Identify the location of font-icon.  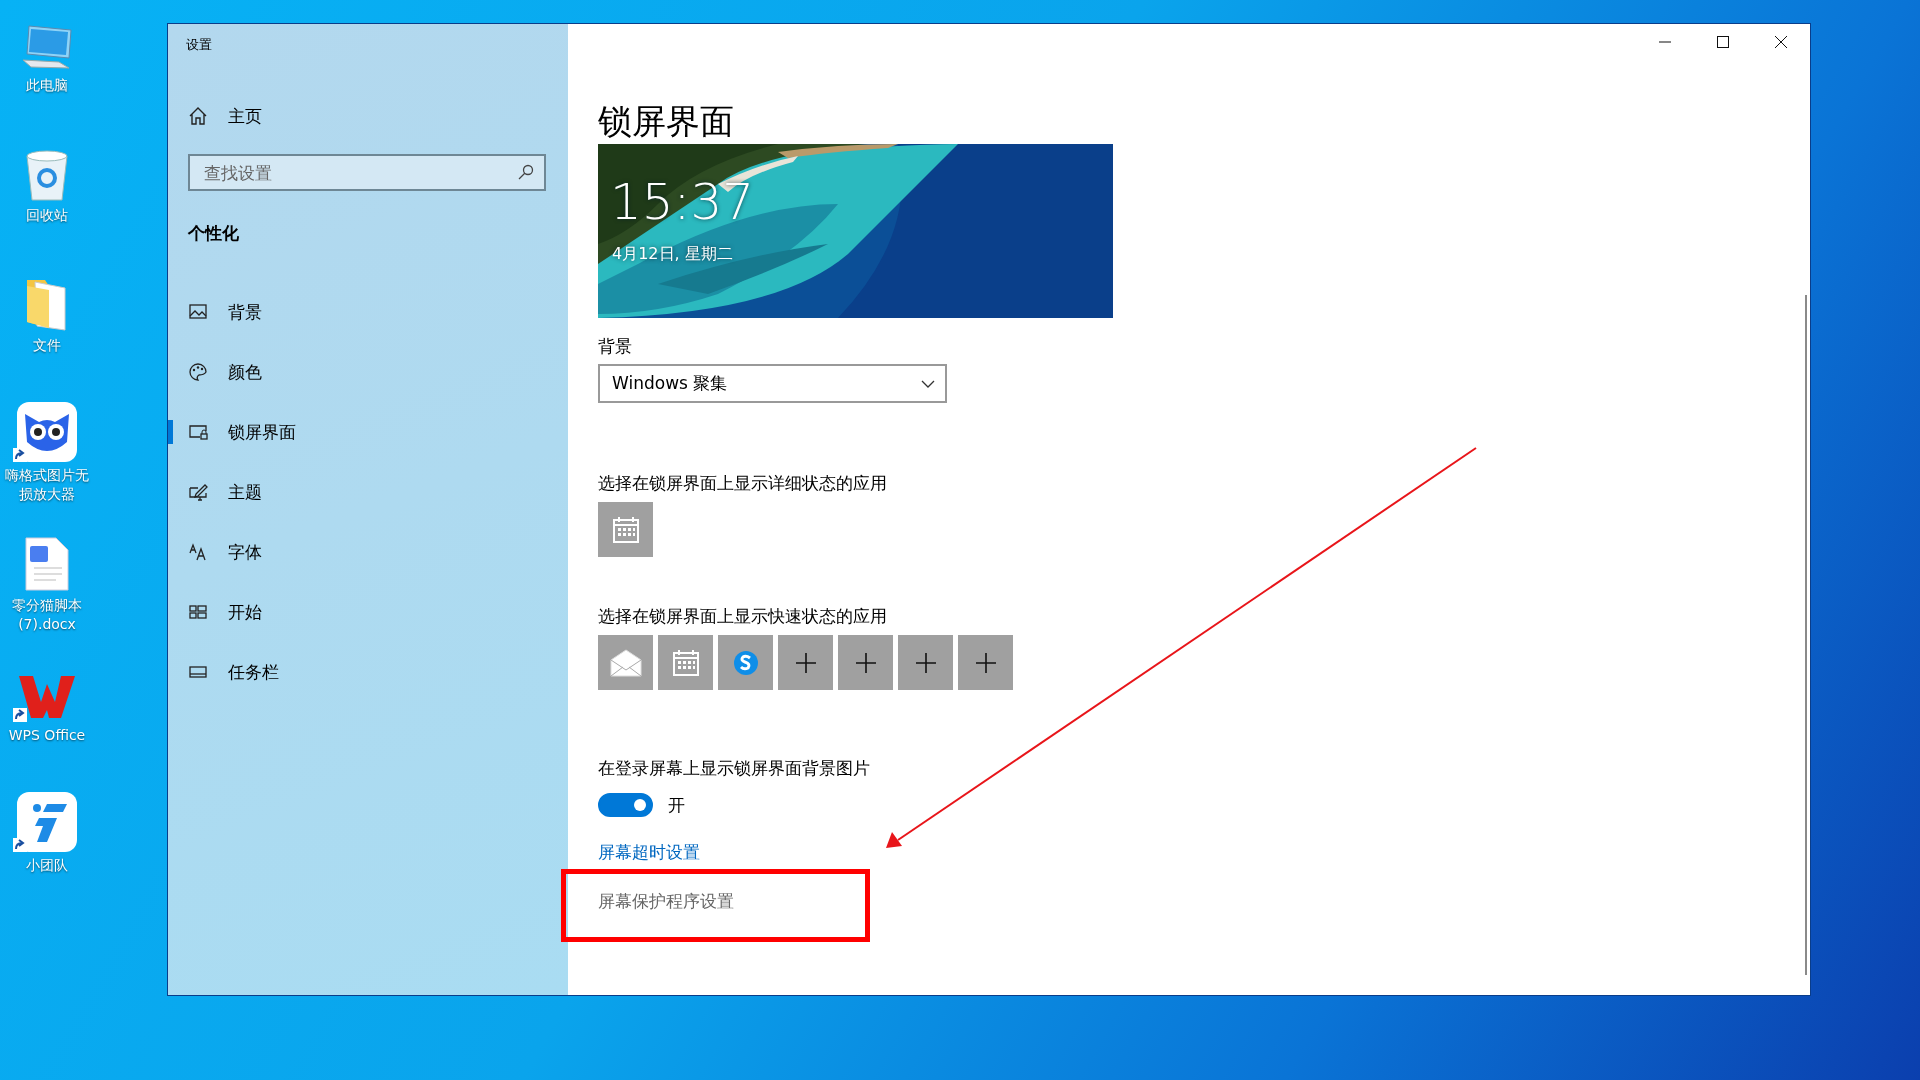
(198, 552).